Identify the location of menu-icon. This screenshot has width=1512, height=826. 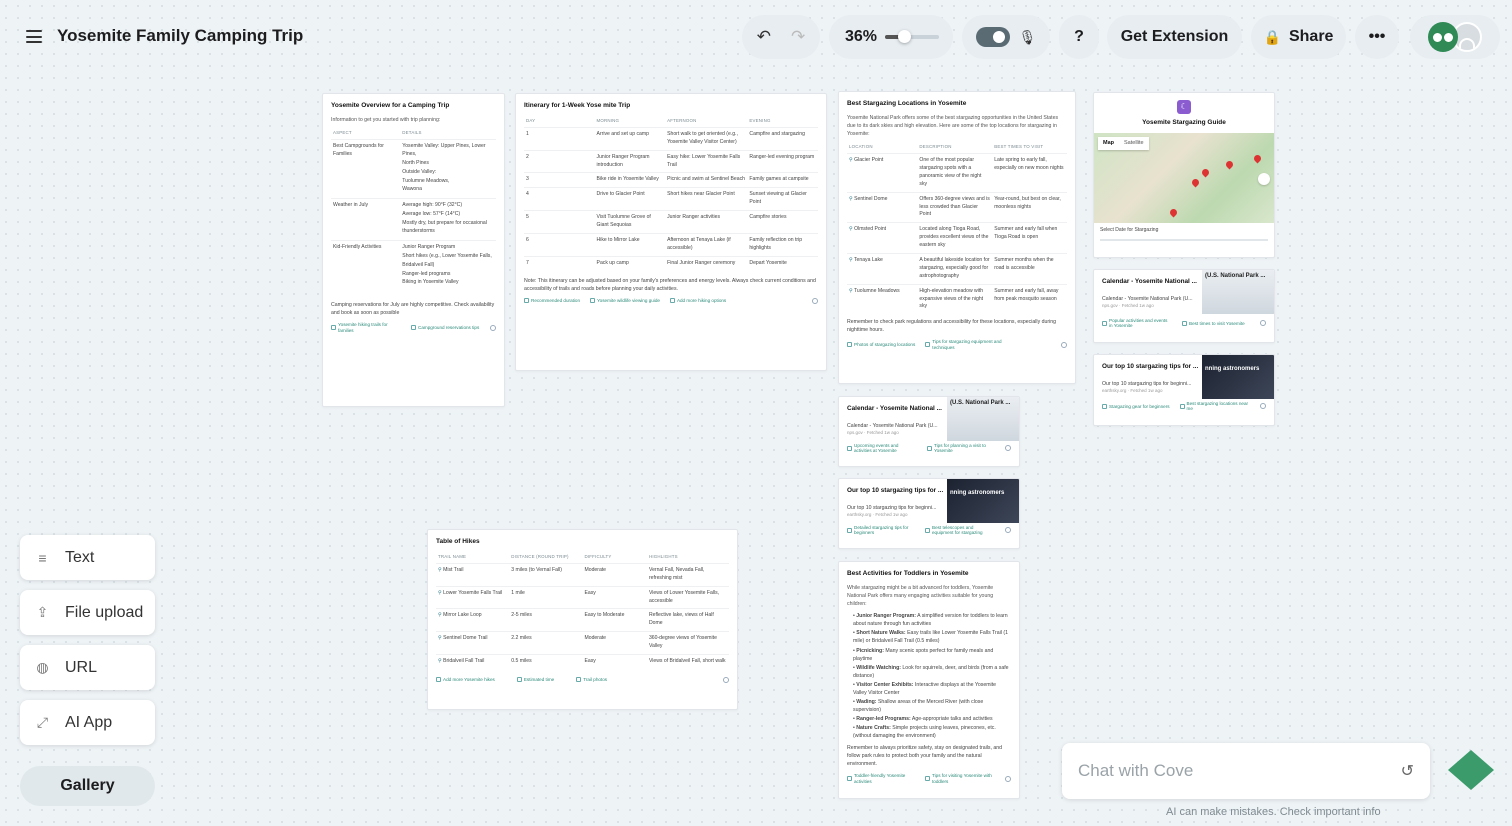
(34, 36).